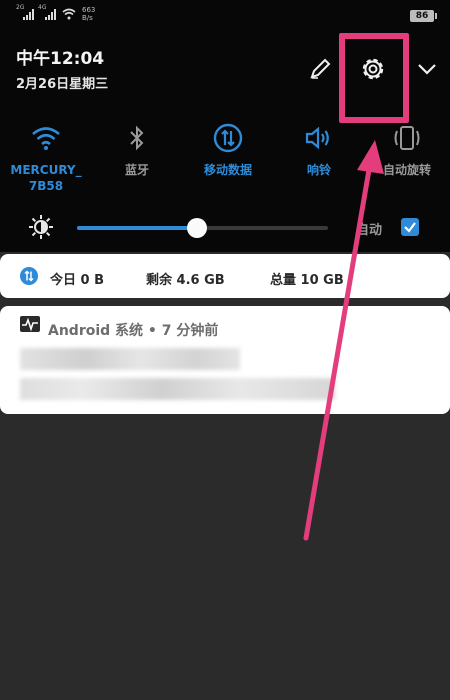 The width and height of the screenshot is (450, 700). What do you see at coordinates (369, 230) in the screenshot?
I see `auto-brightness-label: 自动` at bounding box center [369, 230].